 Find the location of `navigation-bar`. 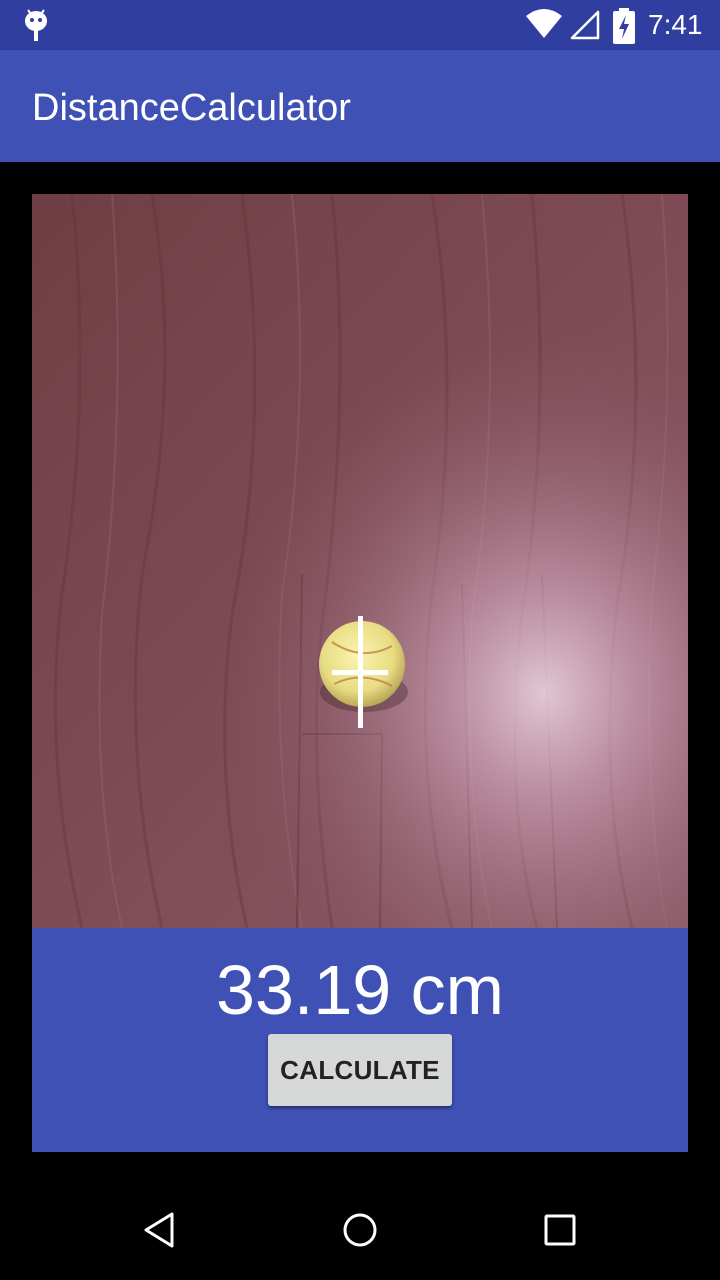

navigation-bar is located at coordinates (360, 1232).